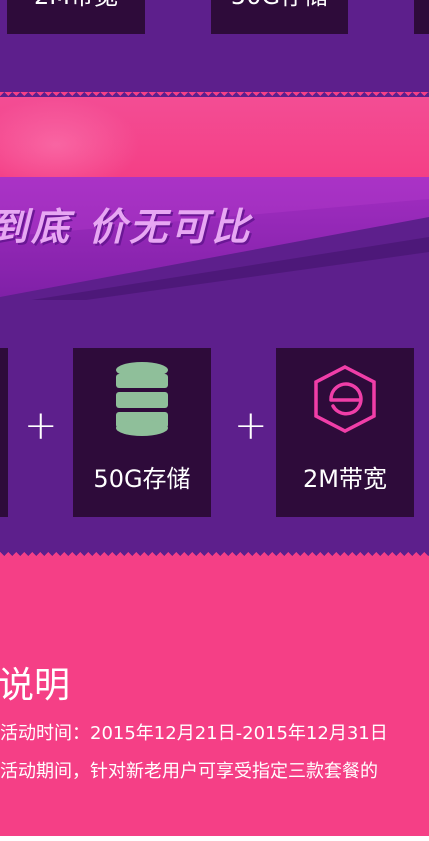  I want to click on top-card-bandwidth: 2M带宽, so click(76, 17).